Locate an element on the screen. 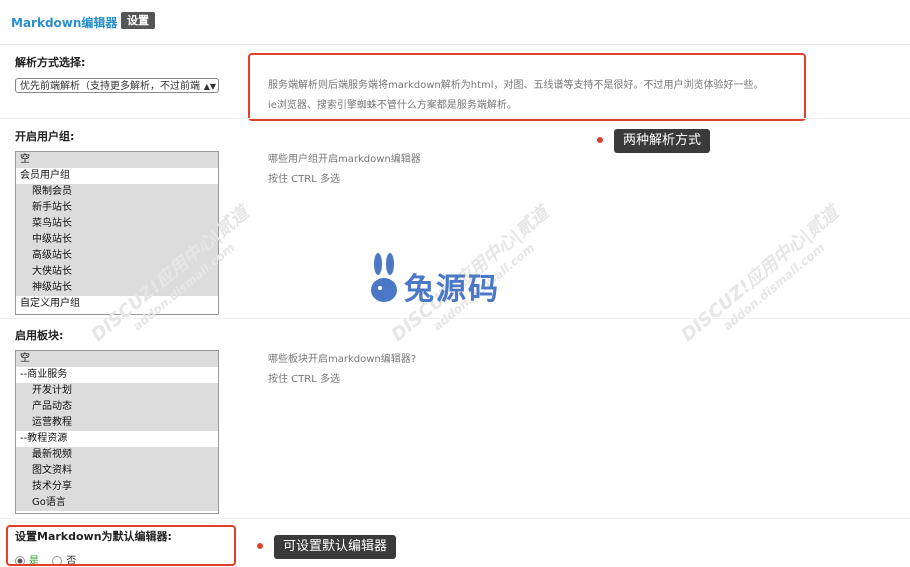  parse-mode-select: 优先前端解析（支持更多解析，不过前端 ▲▼ is located at coordinates (117, 85).